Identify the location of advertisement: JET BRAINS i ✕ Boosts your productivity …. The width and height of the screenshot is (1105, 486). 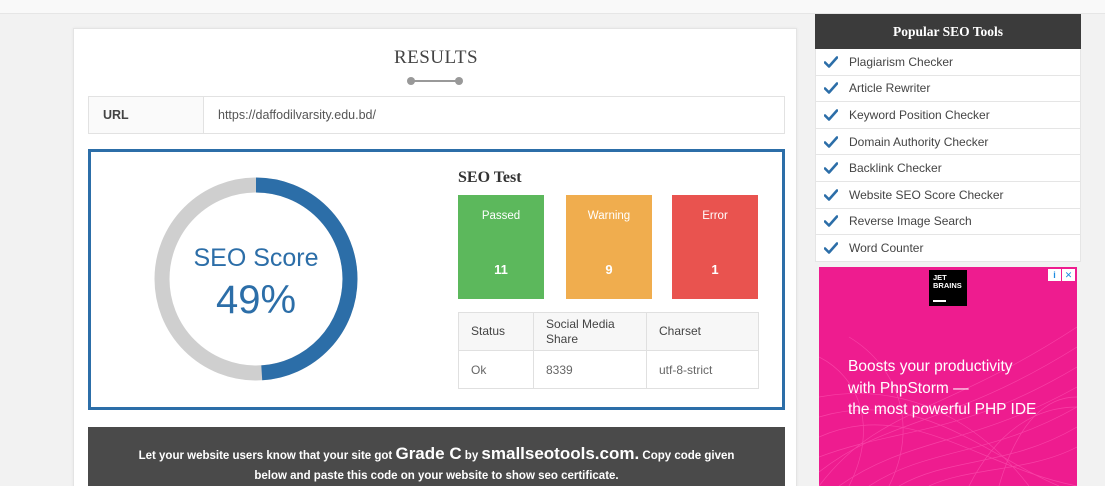
(948, 376).